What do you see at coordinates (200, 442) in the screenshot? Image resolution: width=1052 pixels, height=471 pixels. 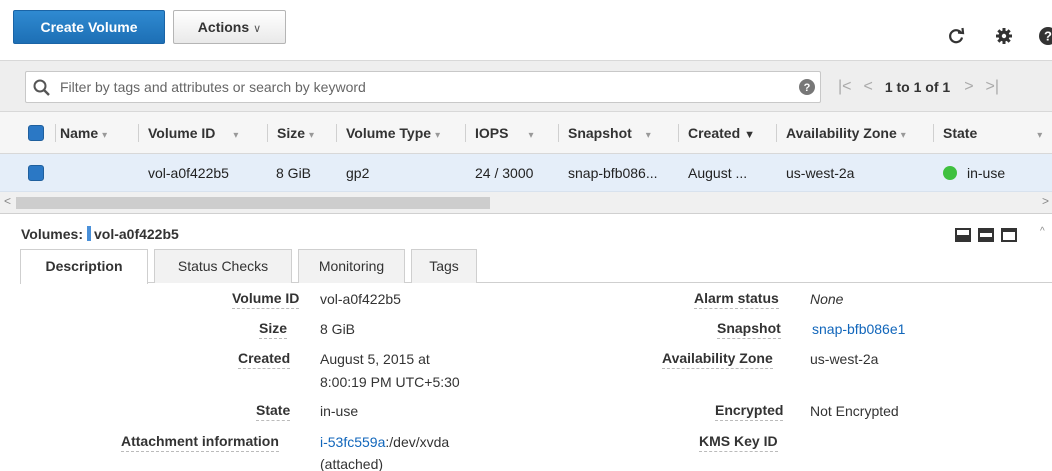 I see `attachment-information-label: Attachment information` at bounding box center [200, 442].